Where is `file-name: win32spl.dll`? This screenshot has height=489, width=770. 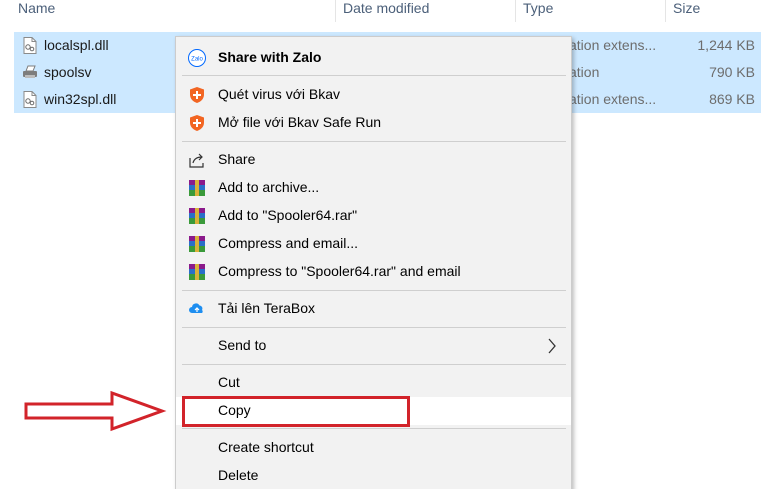 file-name: win32spl.dll is located at coordinates (80, 99).